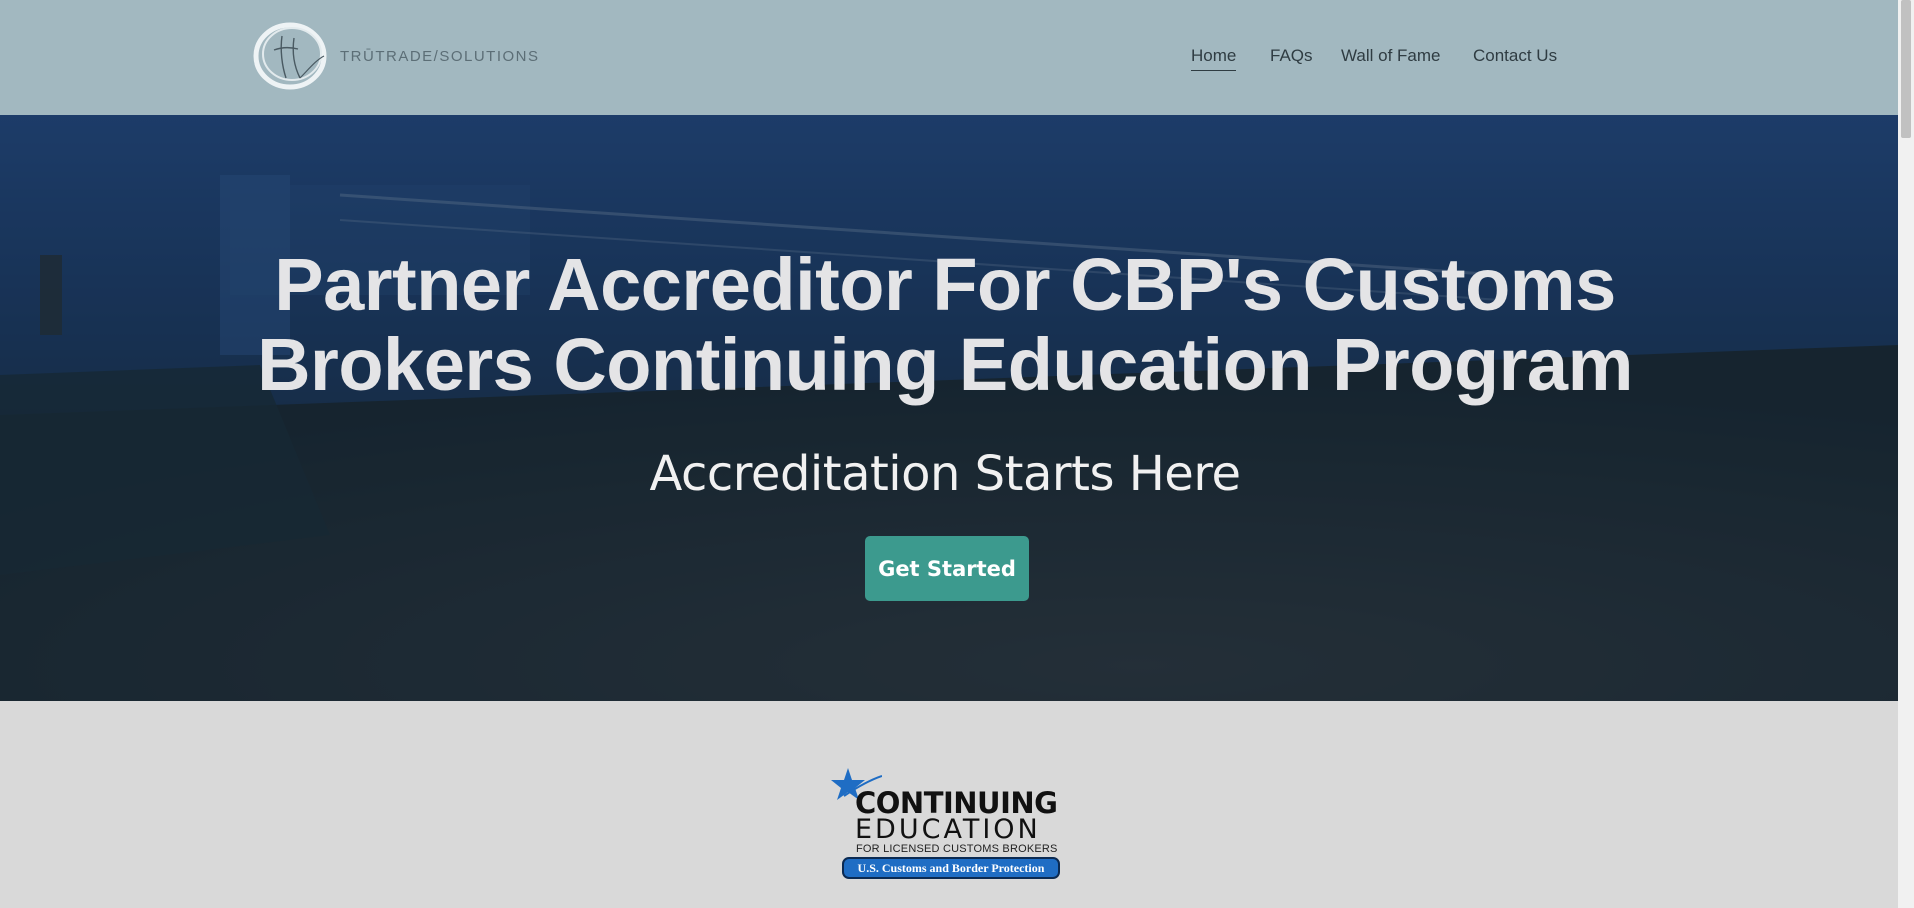 Image resolution: width=1914 pixels, height=908 pixels. Describe the element at coordinates (957, 849) in the screenshot. I see `badge-line-brokers: FOR LICENSED CUSTOMS BROKERS` at that location.